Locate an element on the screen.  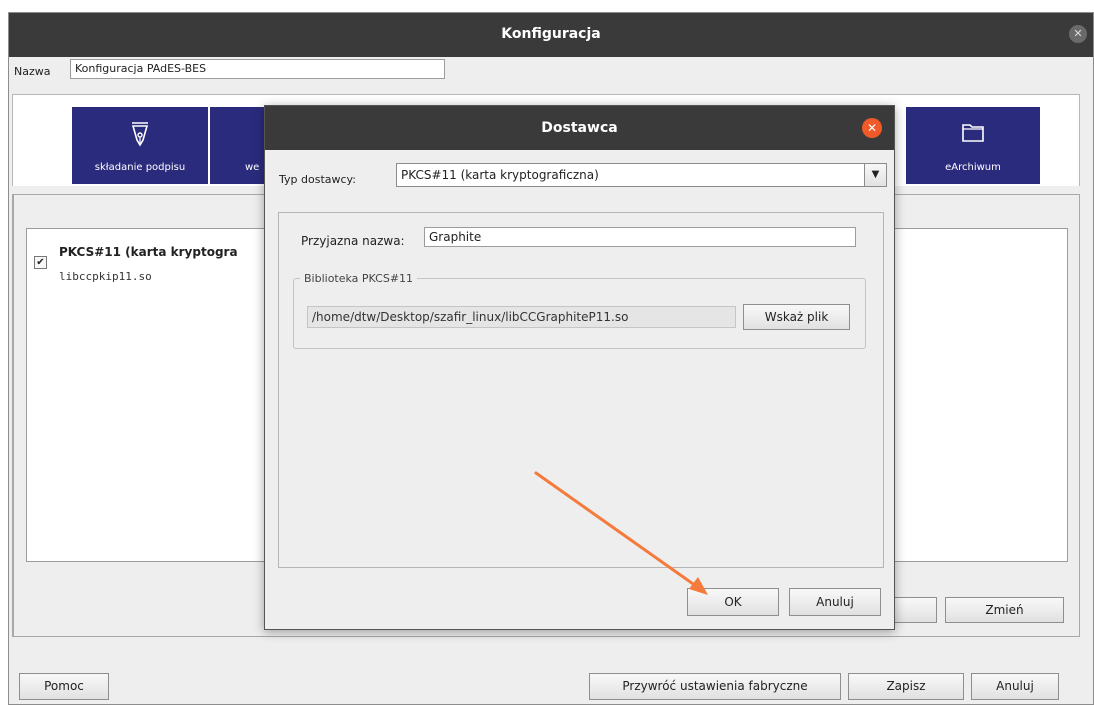
annotation-arrow is located at coordinates (621, 533).